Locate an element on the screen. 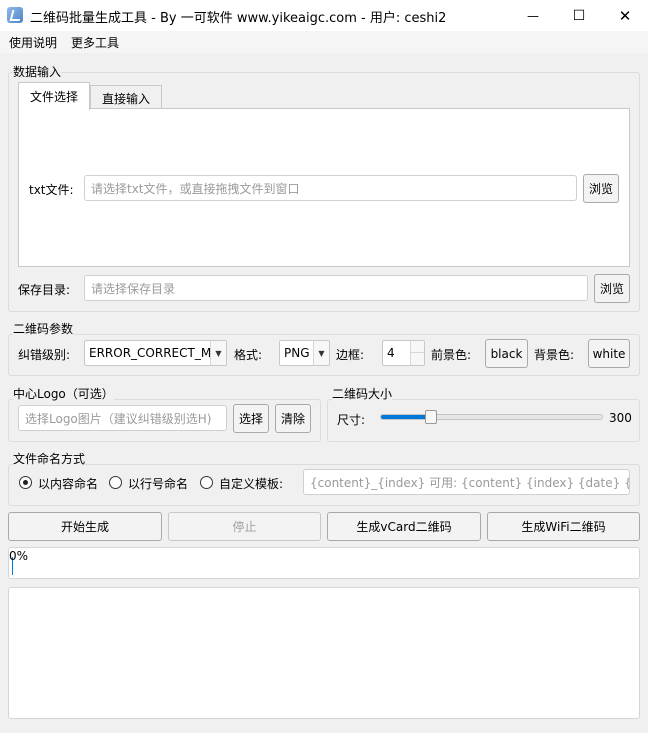 This screenshot has width=648, height=733. data-input-title: 数据输入 is located at coordinates (37, 71).